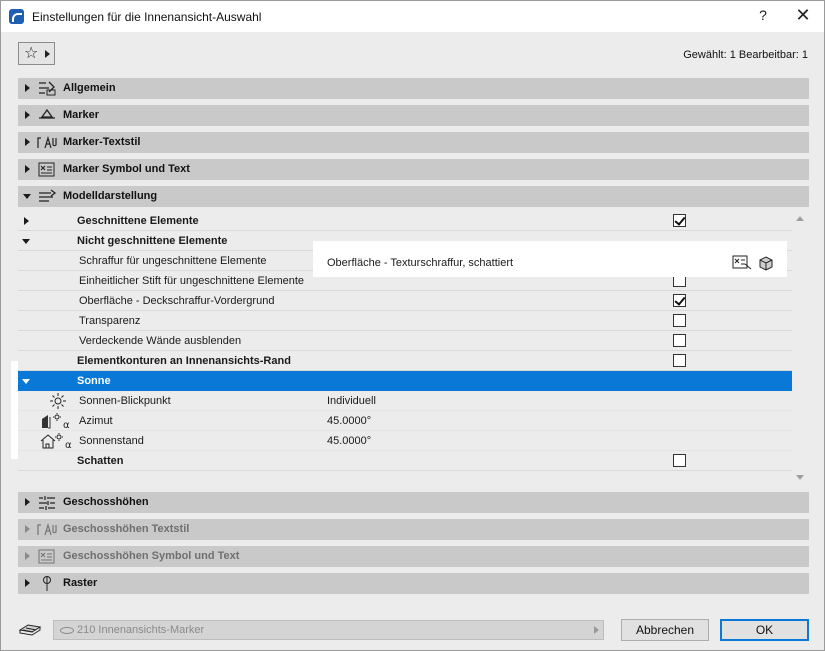  What do you see at coordinates (184, 361) in the screenshot?
I see `row-label: Elementkonturen an Innenansichts-Rand` at bounding box center [184, 361].